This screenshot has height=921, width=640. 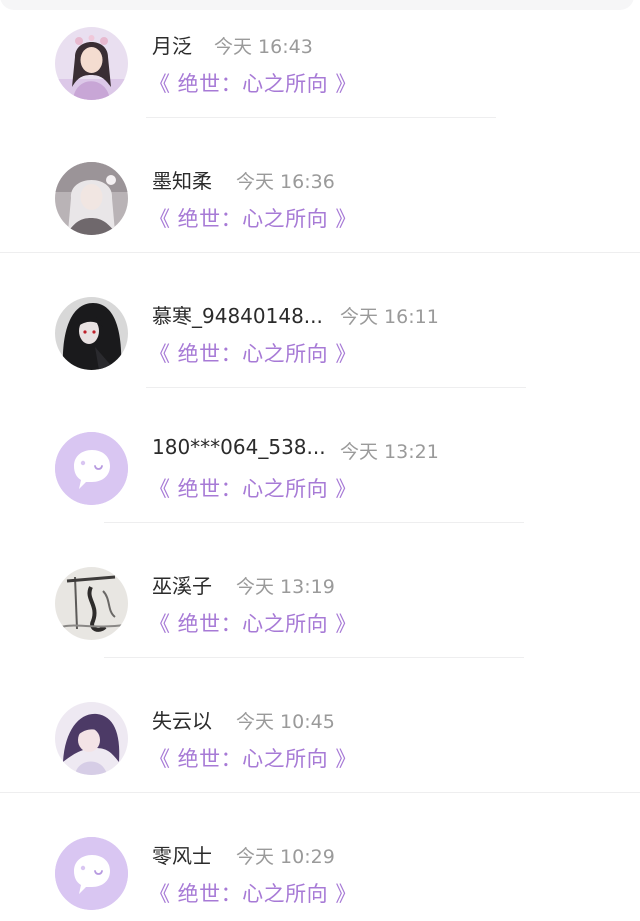 I want to click on list-item: 慕寒_94840148... 今天 16:11 《 绝世：心之所向 》, so click(x=320, y=347).